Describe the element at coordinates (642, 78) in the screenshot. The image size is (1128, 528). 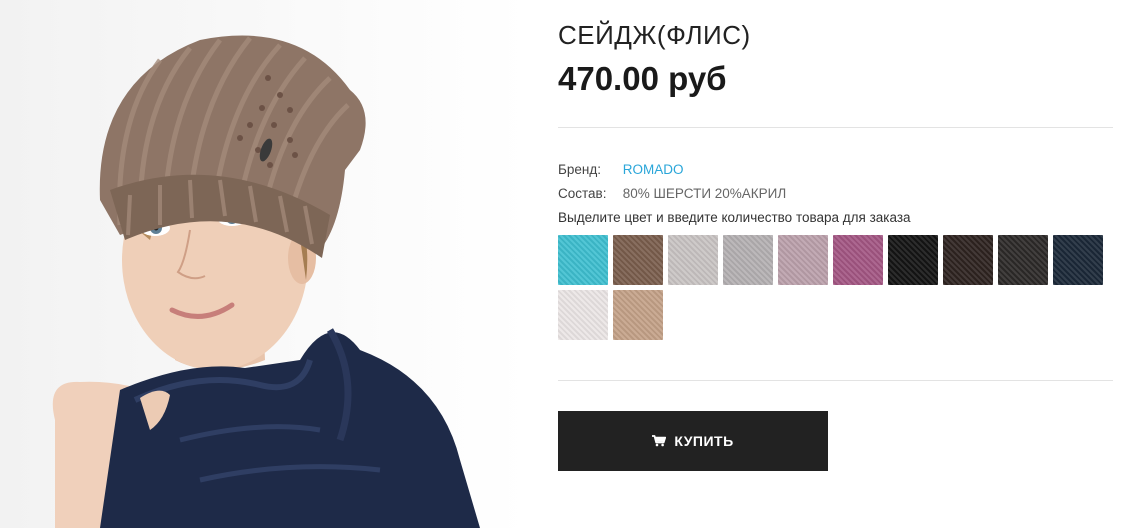
I see `product-price: 470.00 руб` at that location.